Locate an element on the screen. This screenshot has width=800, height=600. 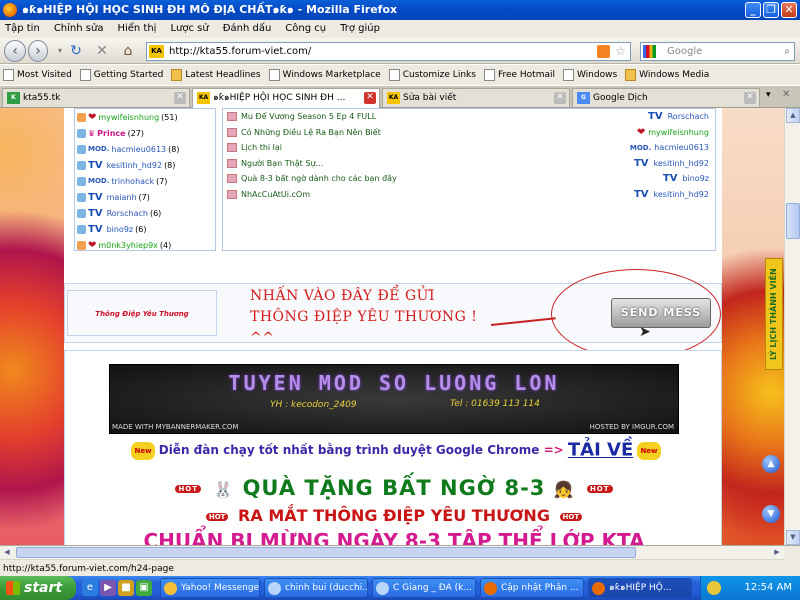
launch-heading: HOT RA MẮT THÔNG ĐIỆP YÊU THƯƠNG HOT is located at coordinates (394, 515).